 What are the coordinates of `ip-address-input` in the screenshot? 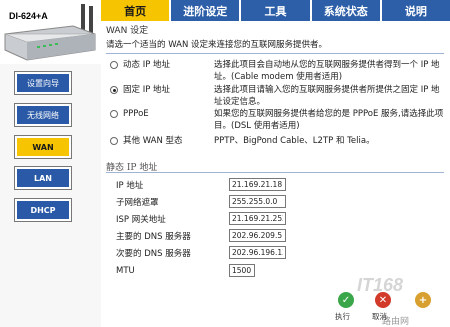 It's located at (257, 184).